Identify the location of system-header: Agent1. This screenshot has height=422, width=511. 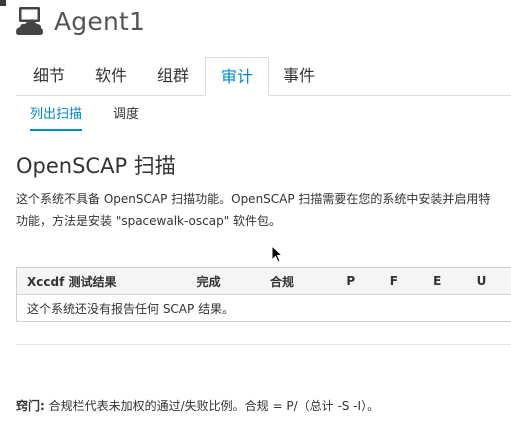
(80, 21).